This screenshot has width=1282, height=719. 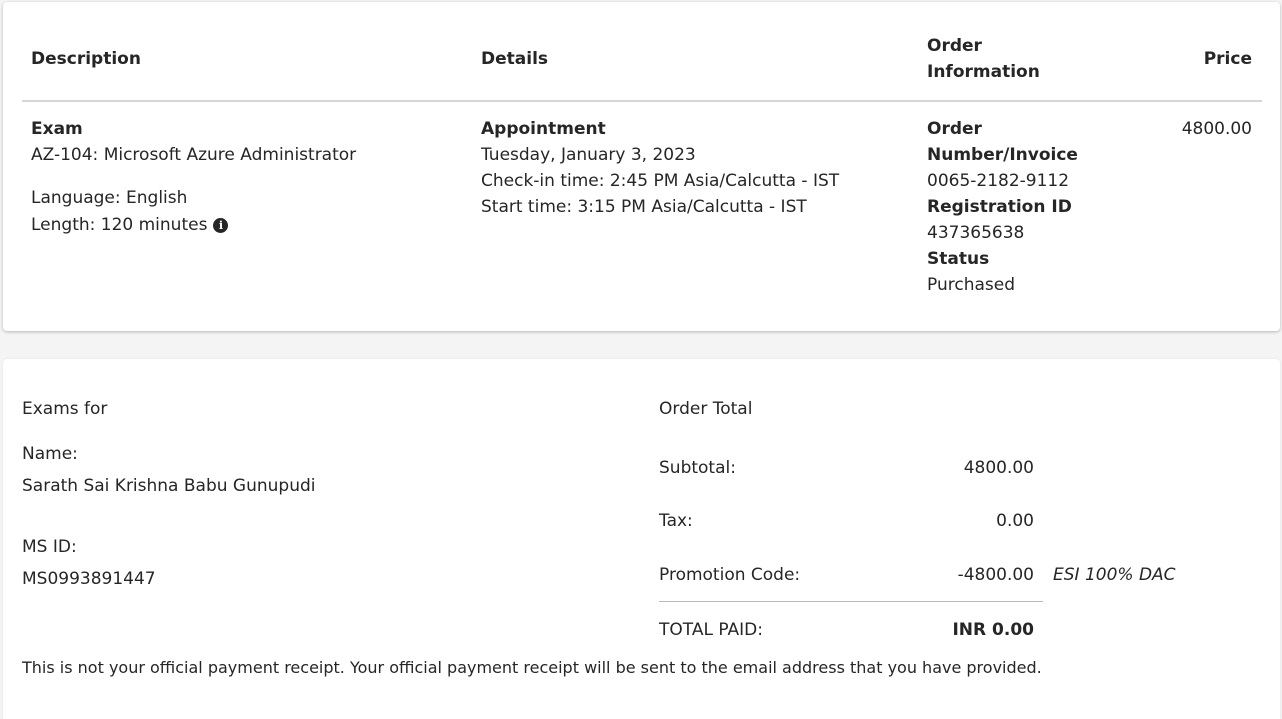 I want to click on info-icon: i, so click(x=221, y=225).